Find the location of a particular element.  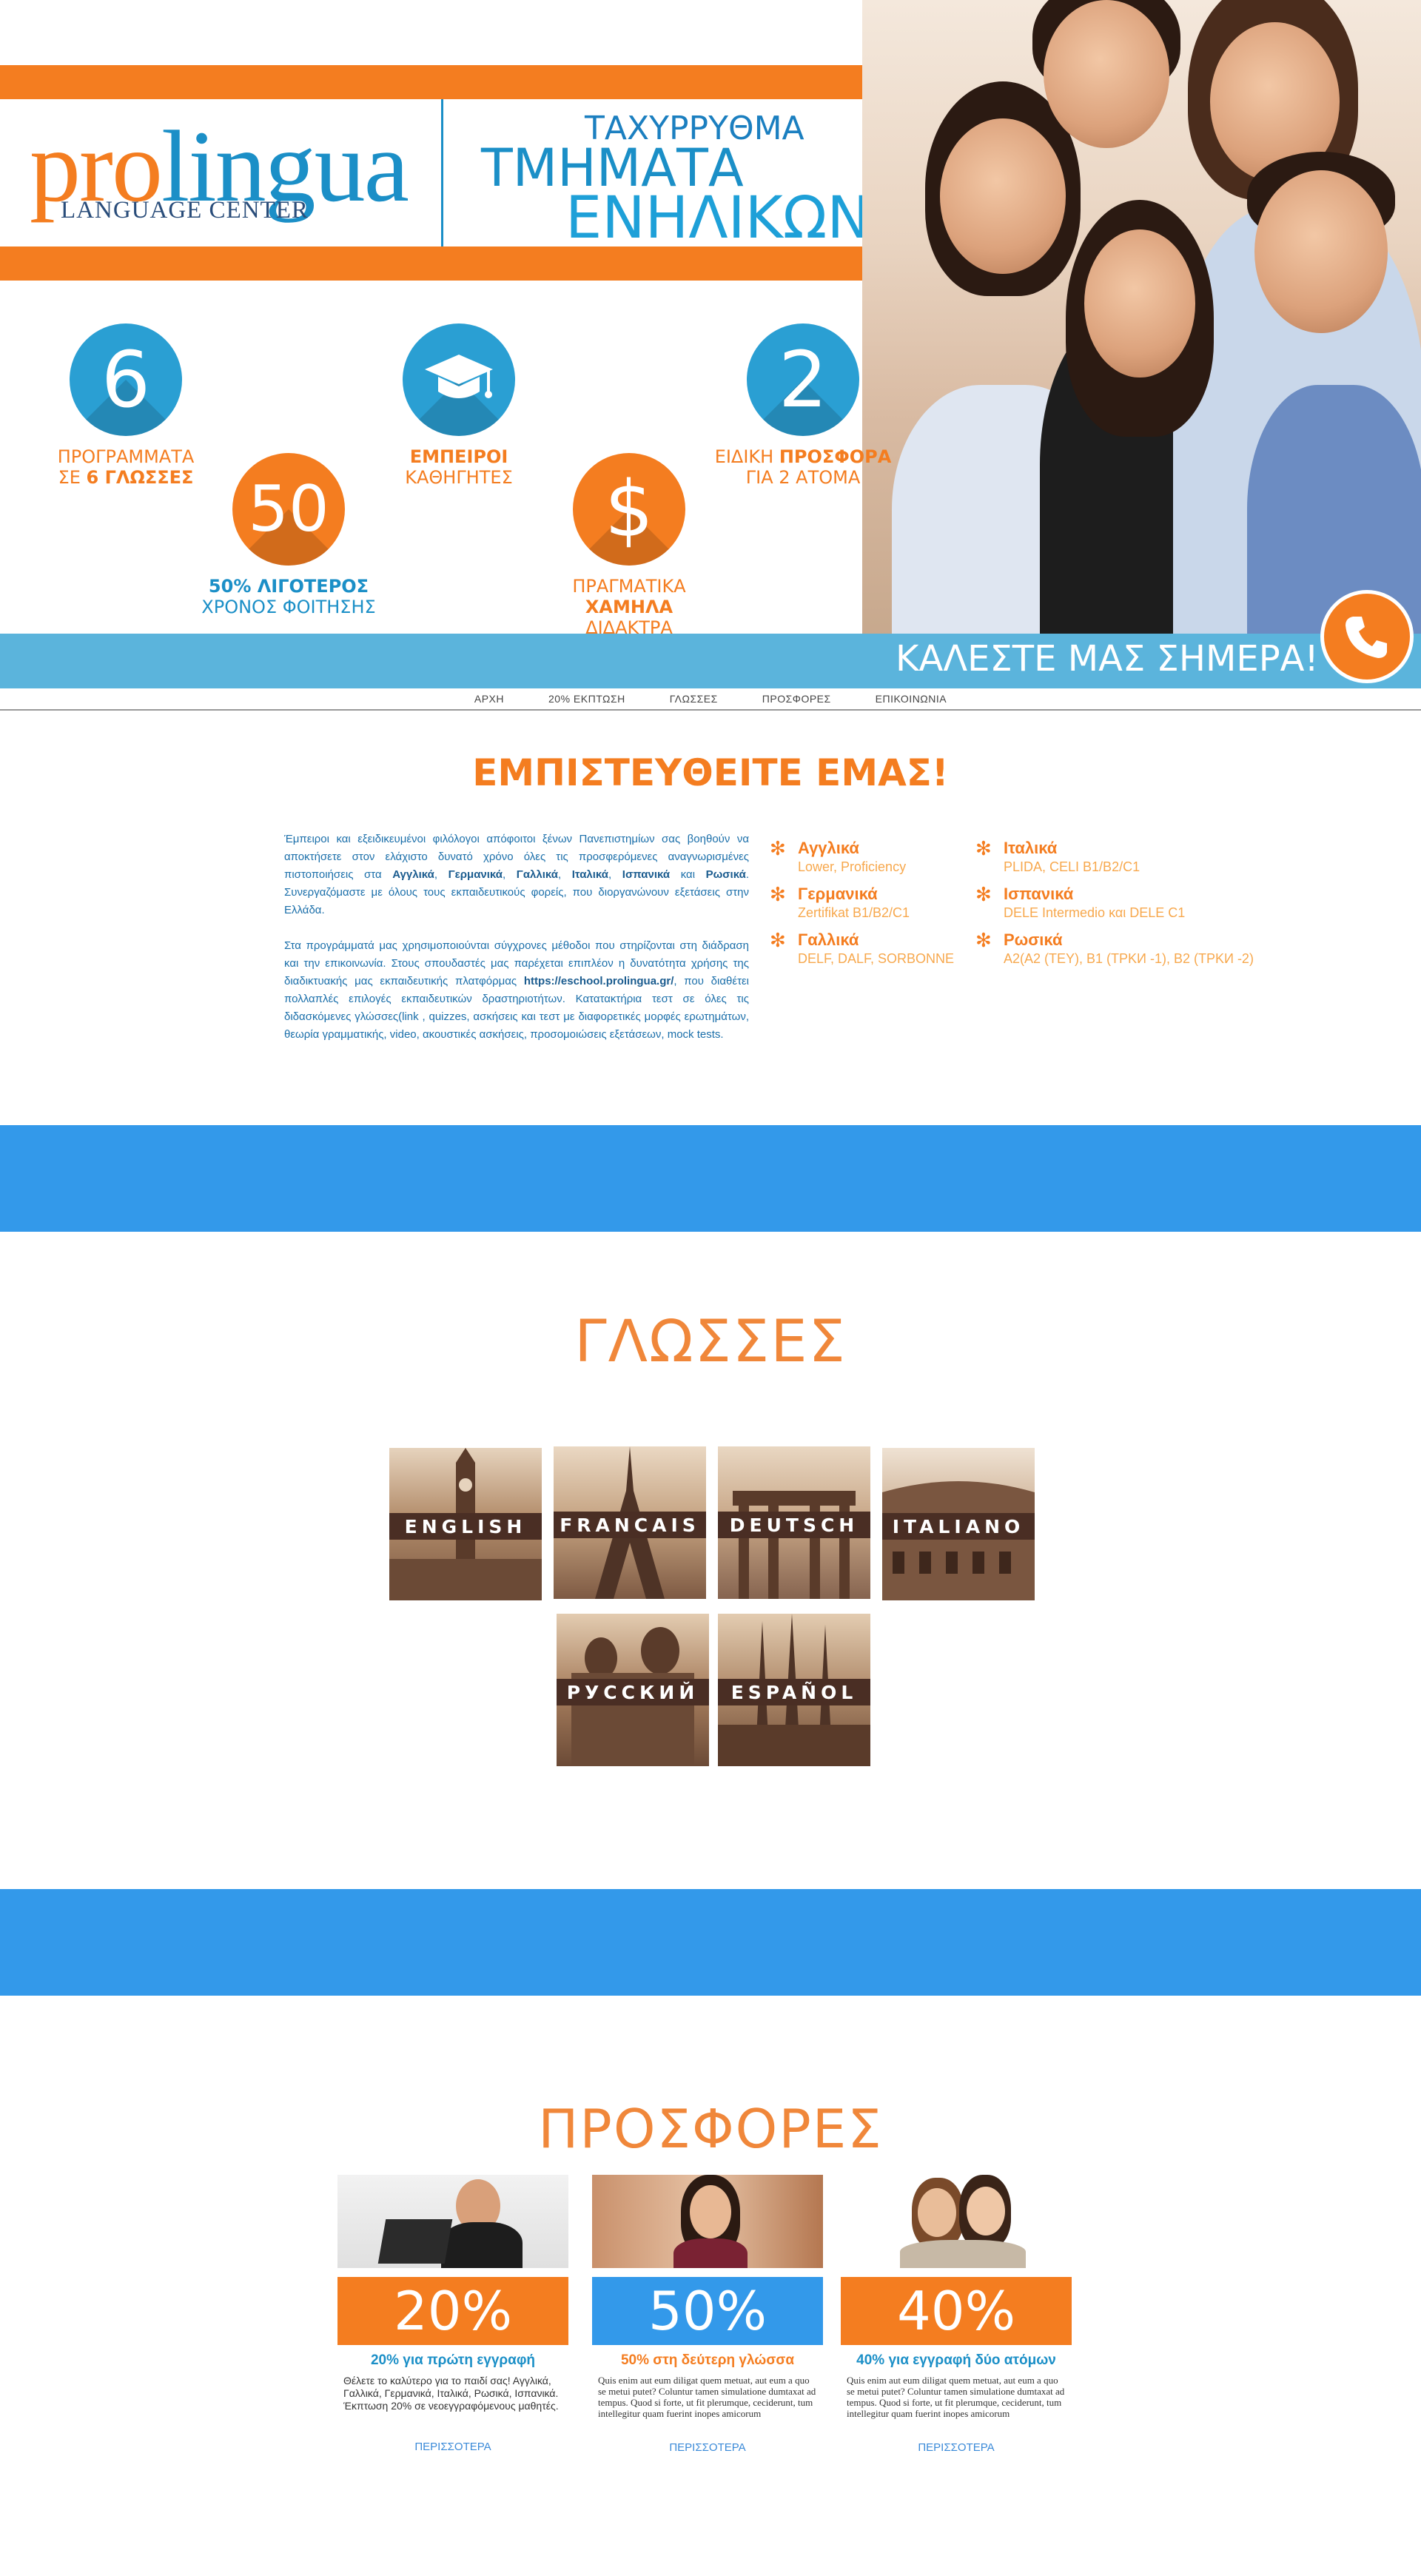

number-50-circle: 50 is located at coordinates (288, 509).